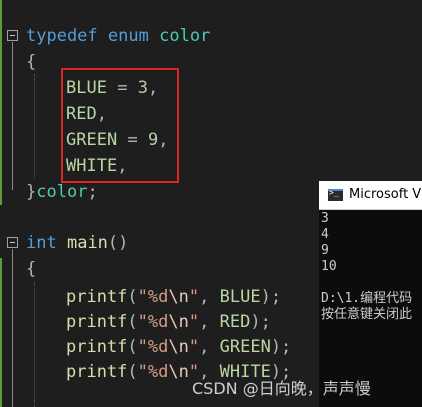  What do you see at coordinates (281, 388) in the screenshot?
I see `watermark: CSDN @日向晚，声声慢` at bounding box center [281, 388].